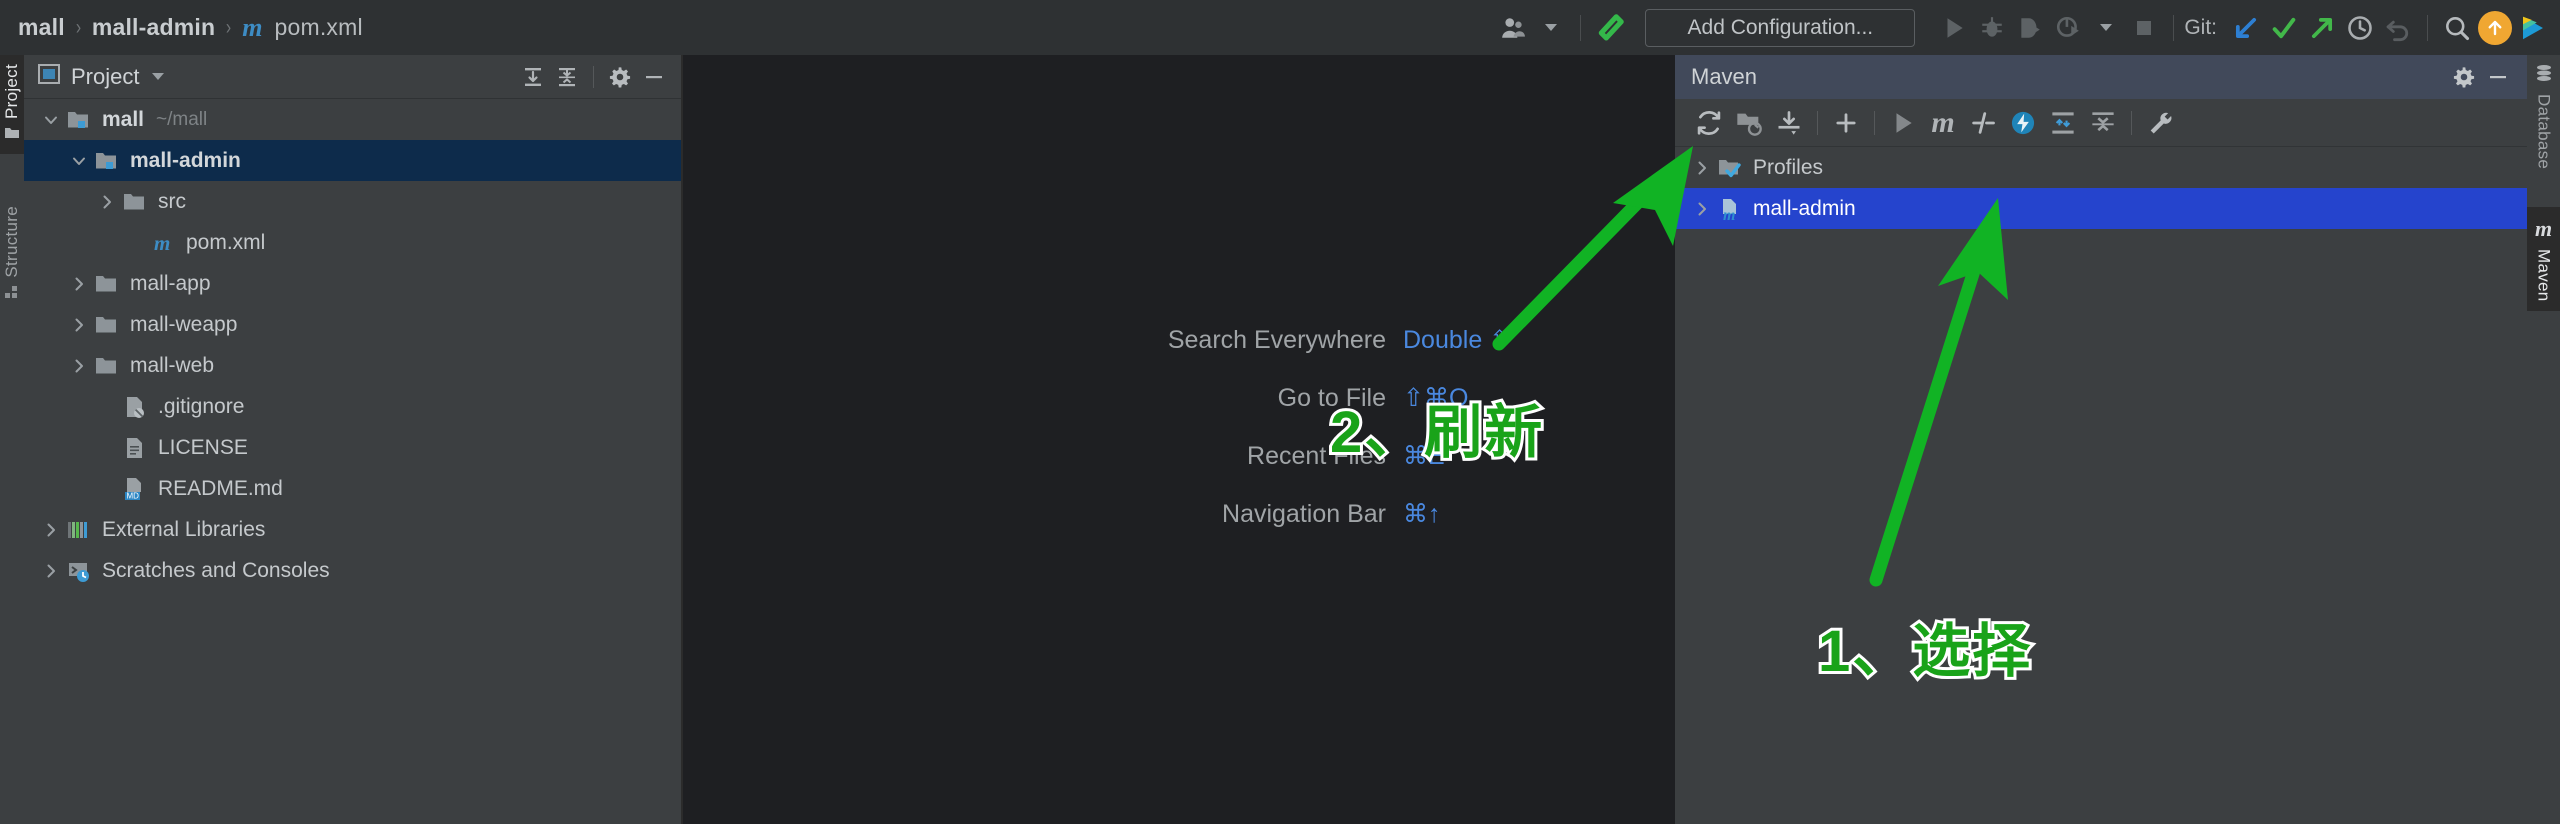 This screenshot has height=824, width=2560. Describe the element at coordinates (184, 529) in the screenshot. I see `project-tree-label: External Libraries` at that location.